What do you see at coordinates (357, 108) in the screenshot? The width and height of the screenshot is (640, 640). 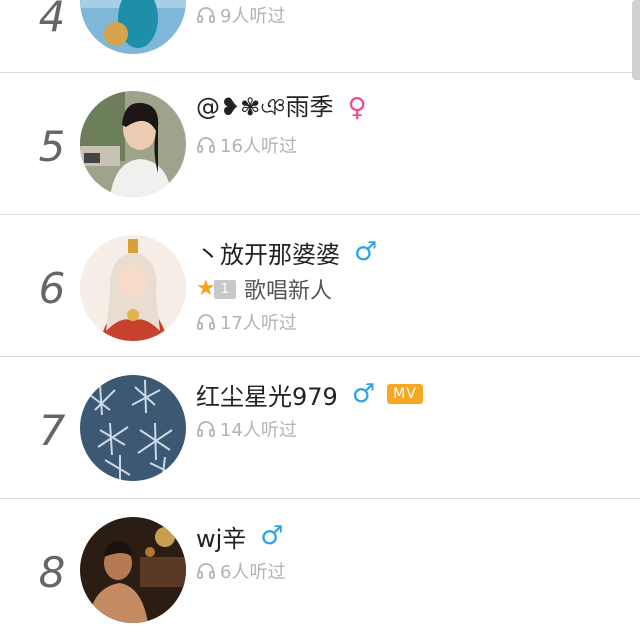 I see `female-icon: ♀` at bounding box center [357, 108].